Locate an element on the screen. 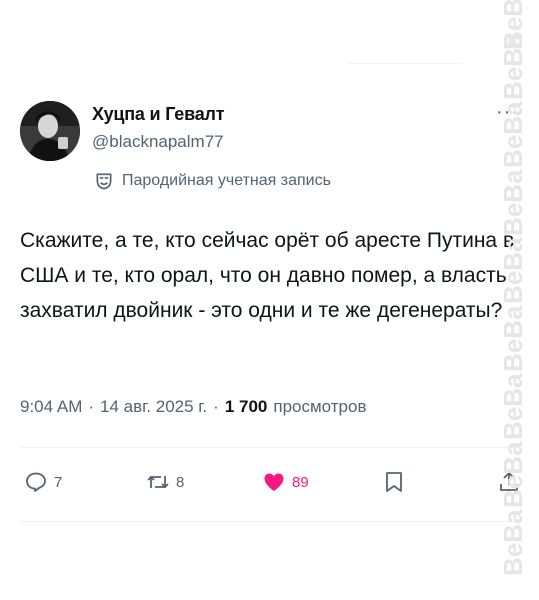  author-handle: @blacknapalm77 is located at coordinates (158, 142).